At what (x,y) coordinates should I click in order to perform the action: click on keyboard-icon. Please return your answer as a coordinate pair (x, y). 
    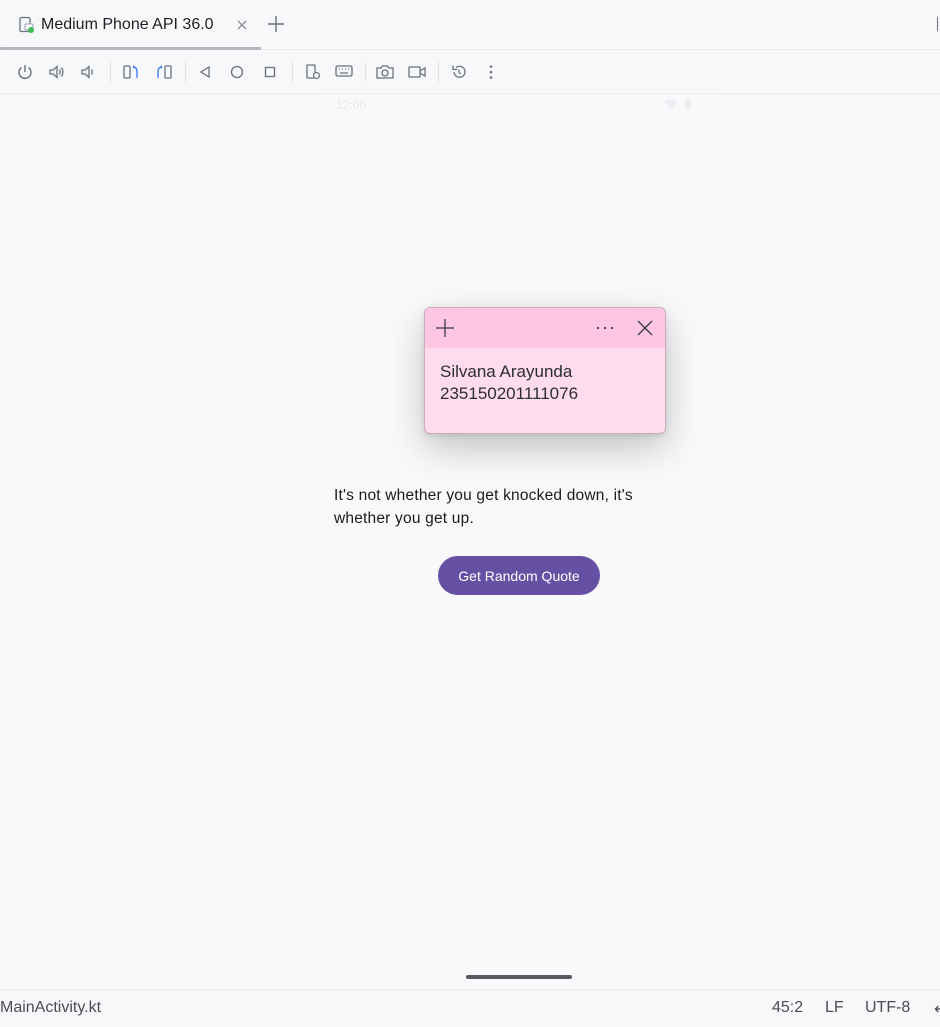
    Looking at the image, I should click on (344, 72).